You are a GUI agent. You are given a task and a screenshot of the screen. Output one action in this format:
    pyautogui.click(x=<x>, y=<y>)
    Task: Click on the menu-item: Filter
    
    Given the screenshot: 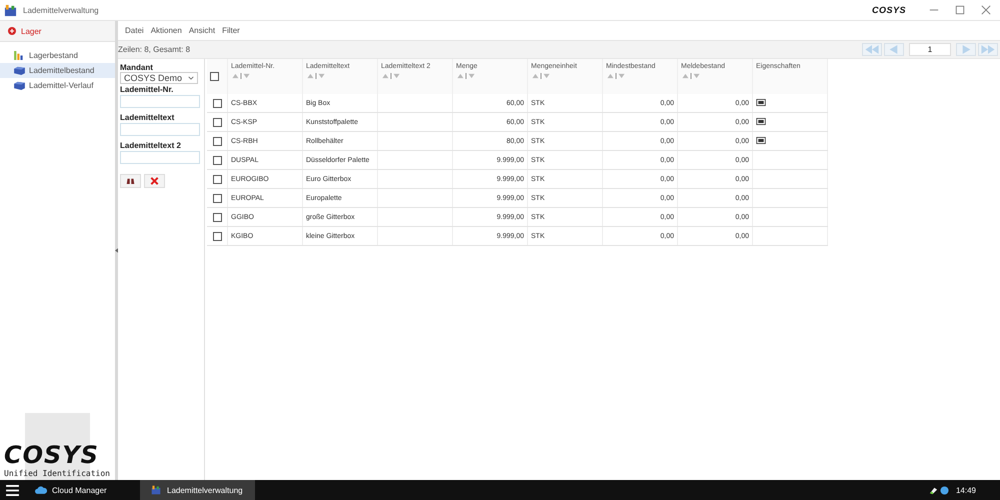 What is the action you would take?
    pyautogui.click(x=231, y=30)
    